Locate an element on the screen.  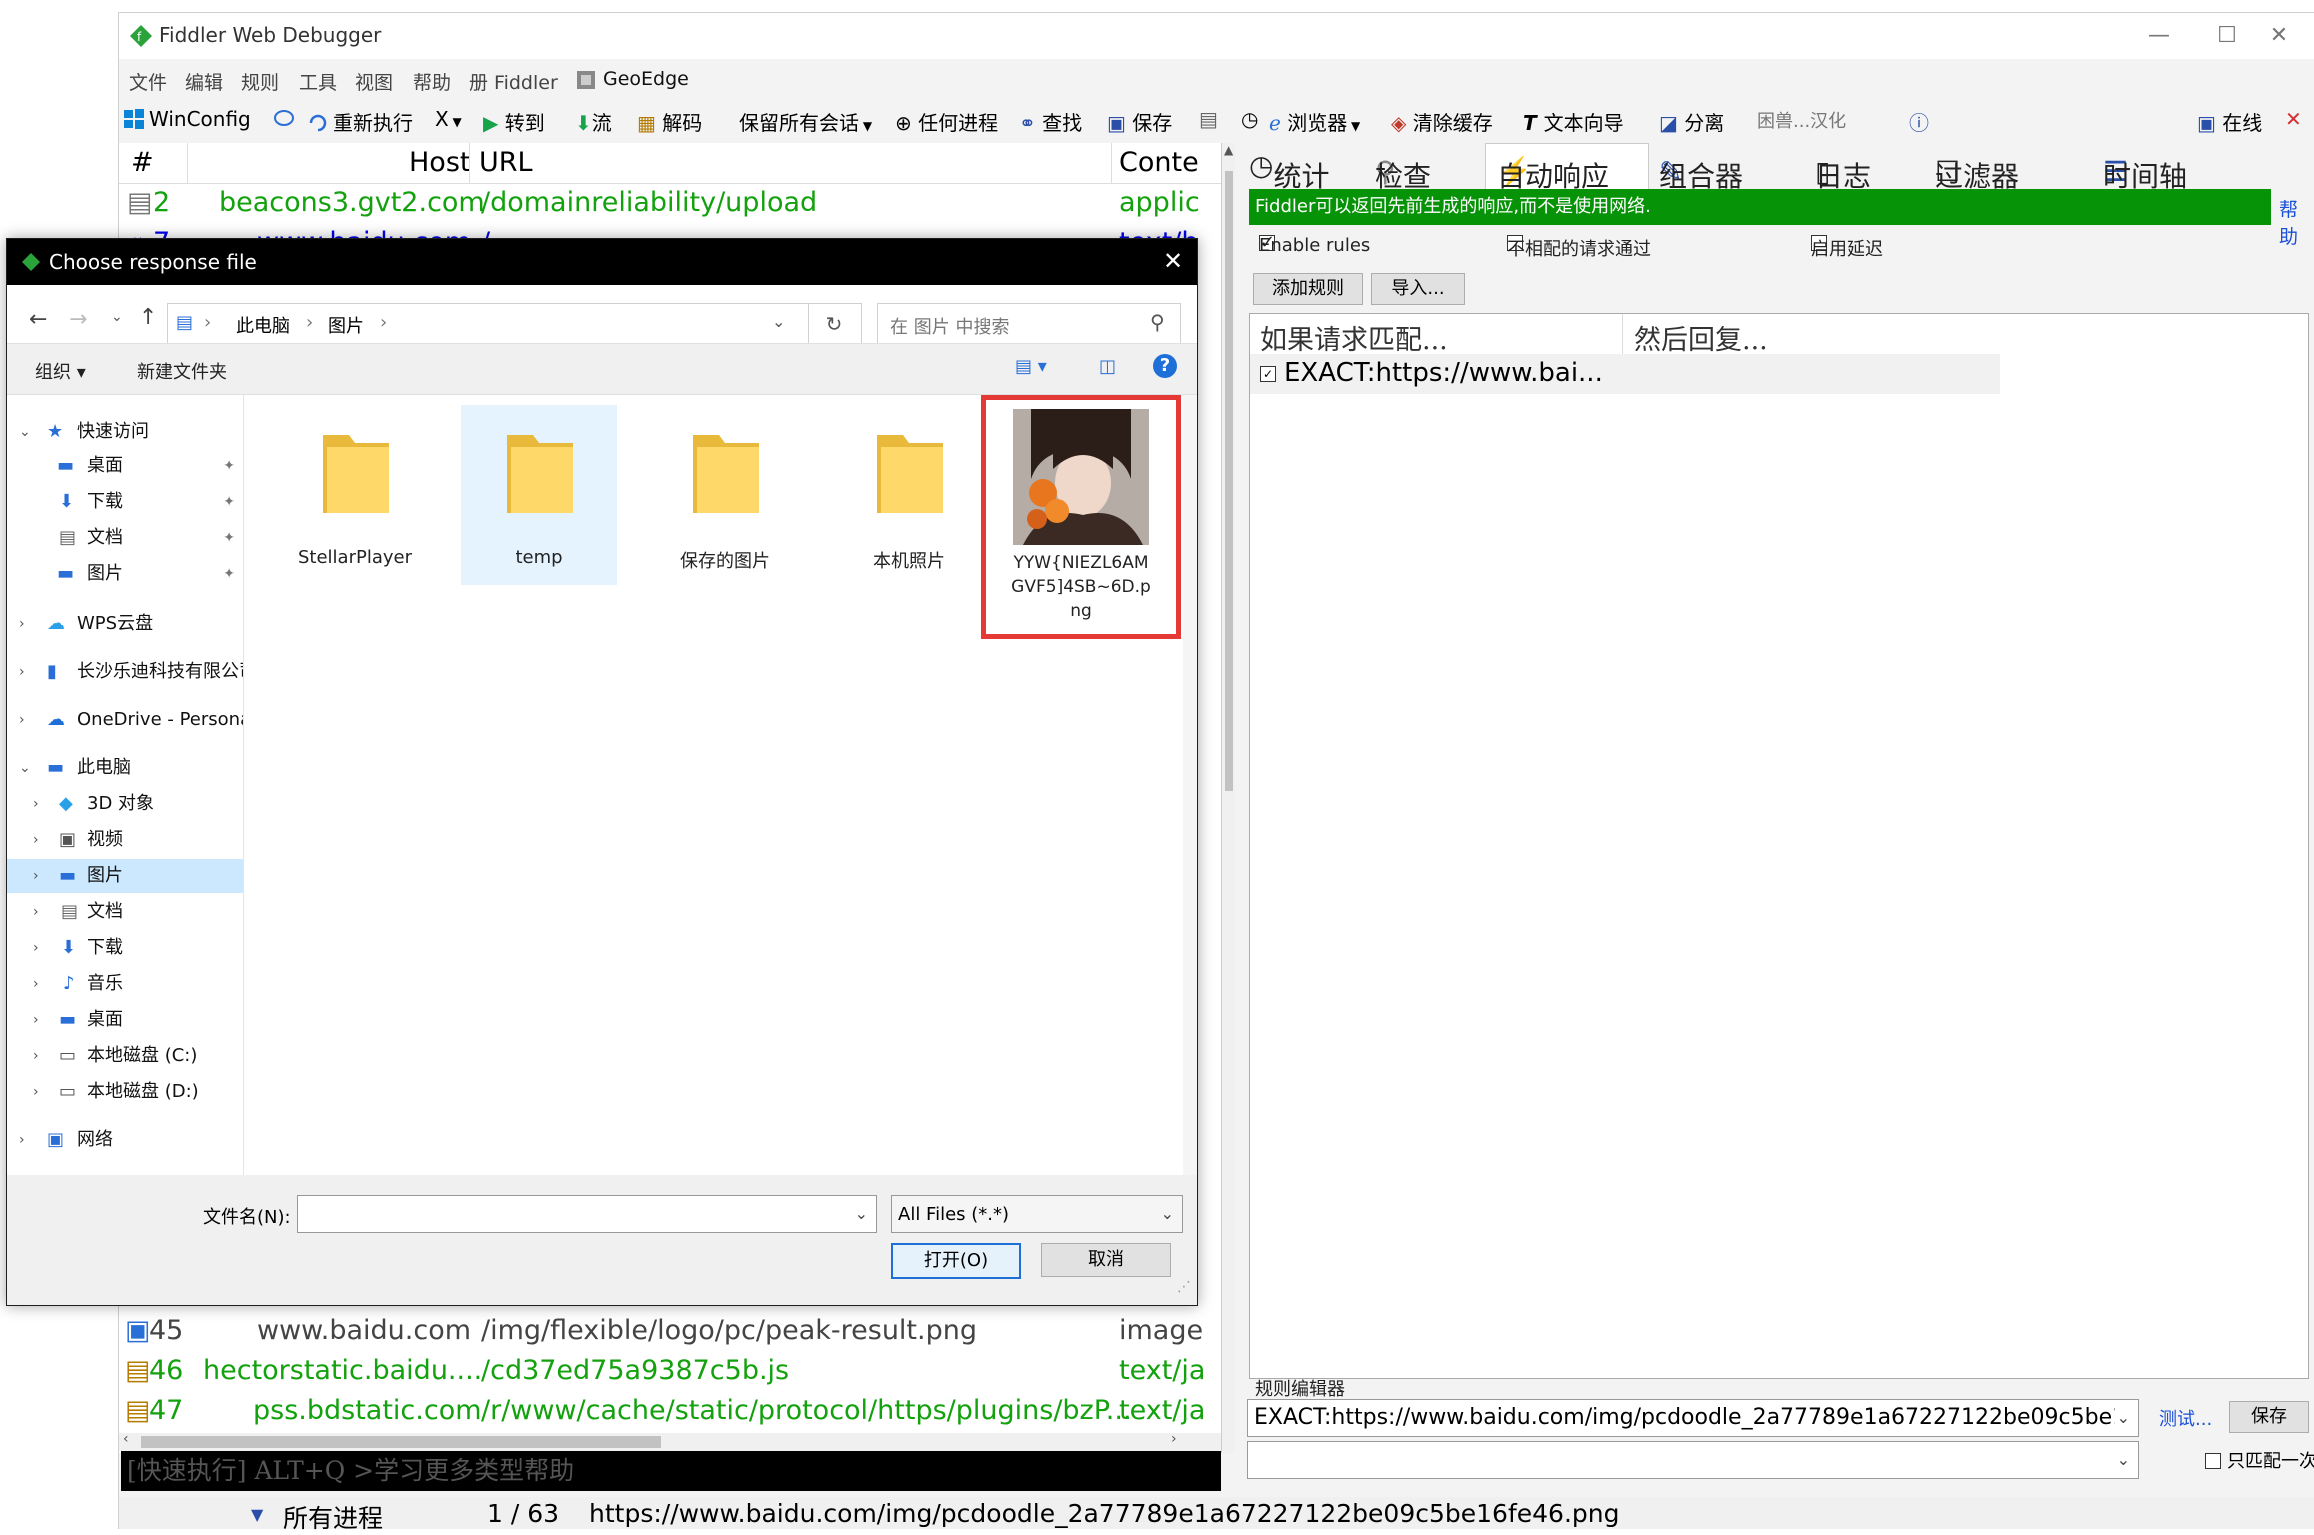
search-input: 在 图片 中搜索 ⚲ is located at coordinates (1029, 324).